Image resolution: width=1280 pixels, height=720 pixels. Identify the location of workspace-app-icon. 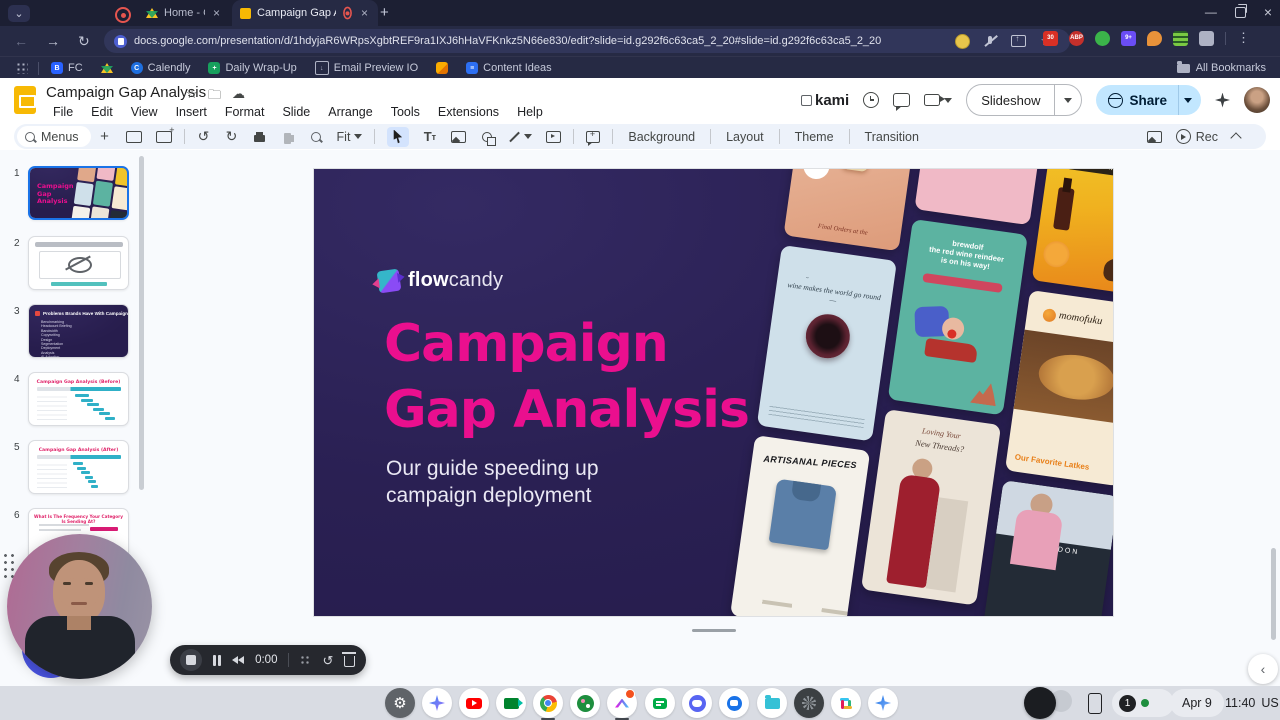
(585, 703).